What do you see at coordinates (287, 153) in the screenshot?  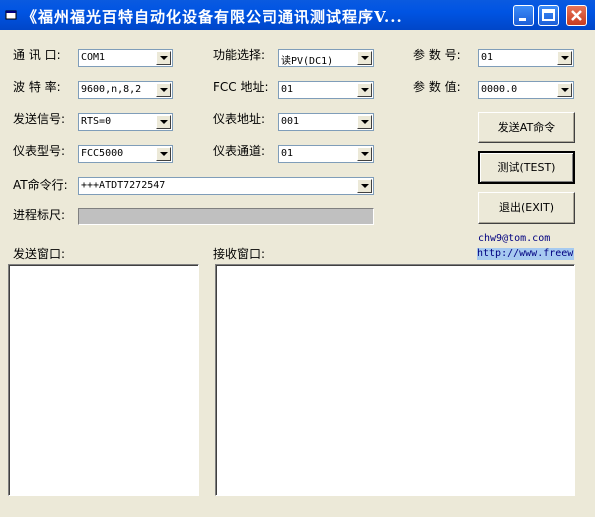 I see `meter-channel-value: 01` at bounding box center [287, 153].